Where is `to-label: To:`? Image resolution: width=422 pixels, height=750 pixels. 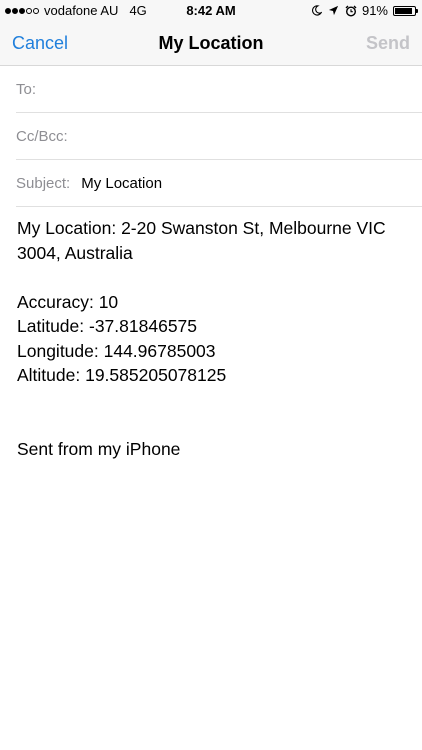
to-label: To: is located at coordinates (26, 89).